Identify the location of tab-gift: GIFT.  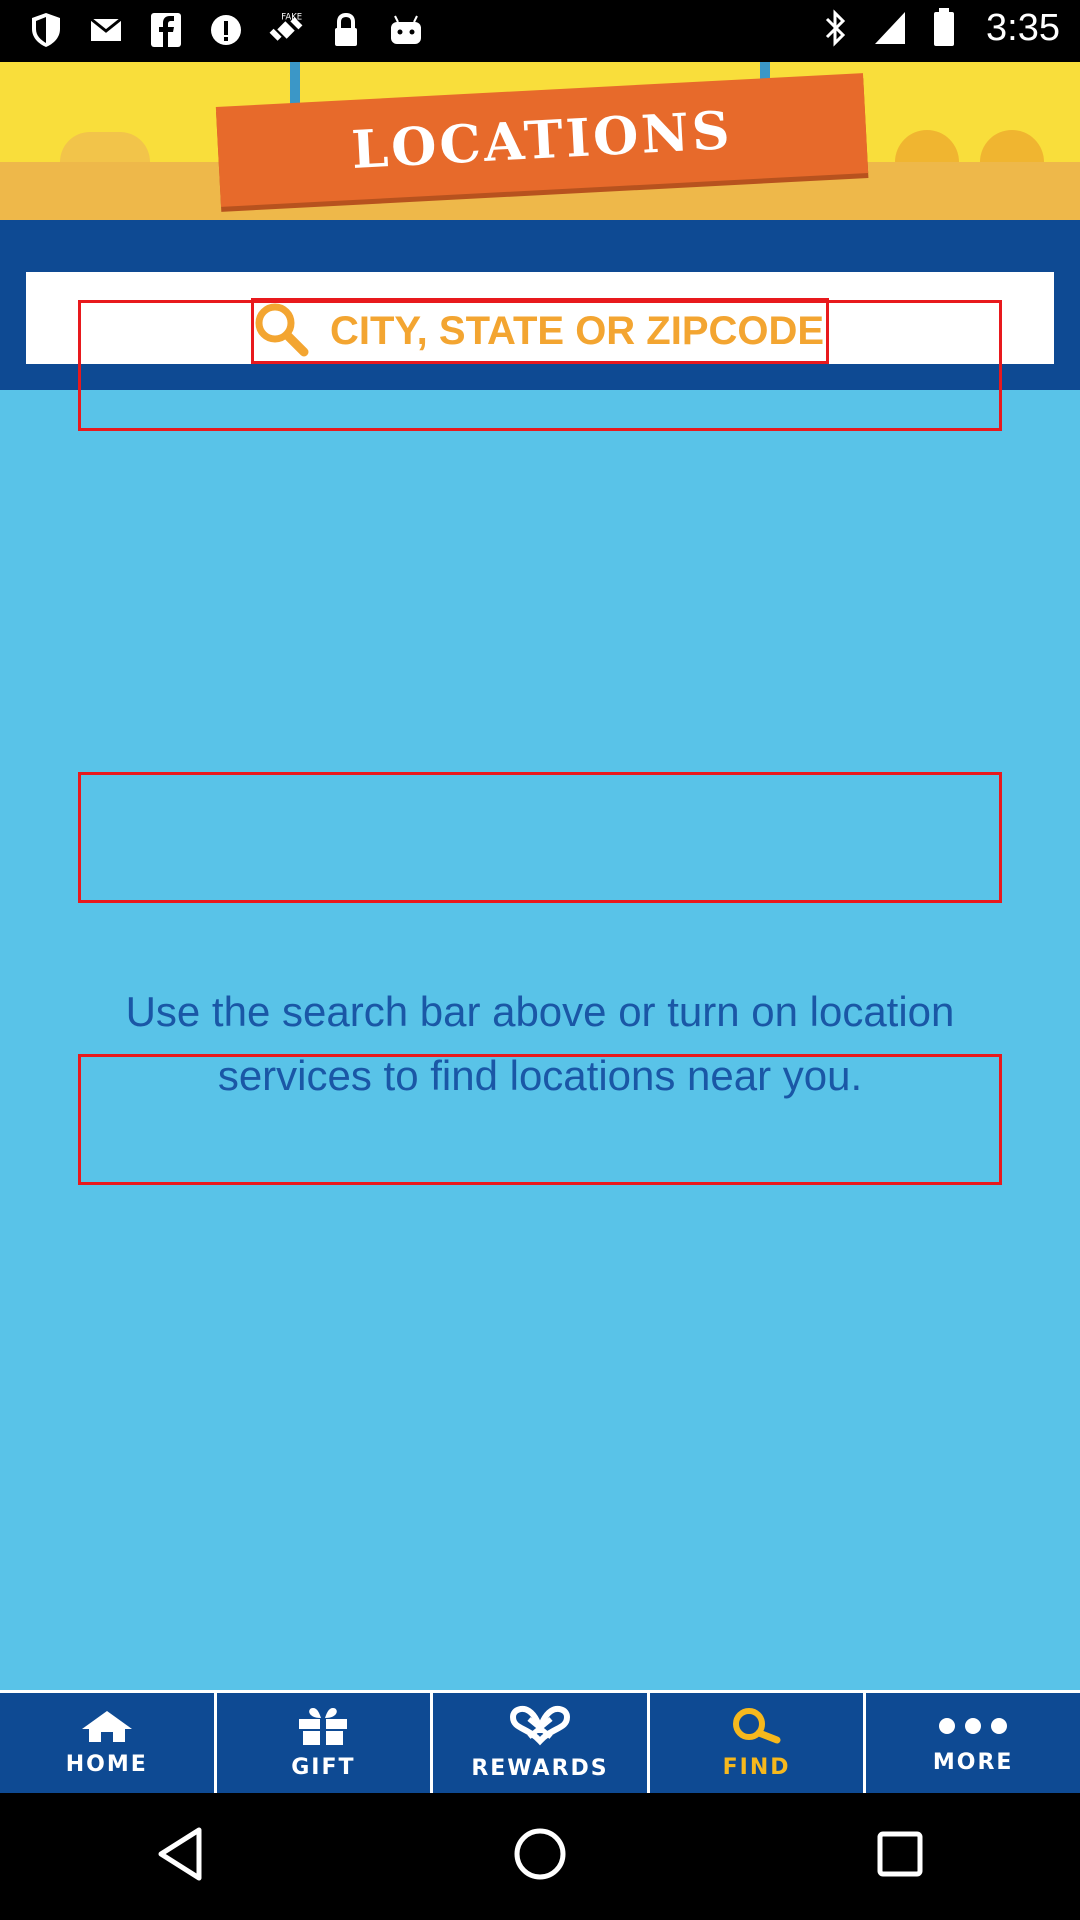
(325, 1743).